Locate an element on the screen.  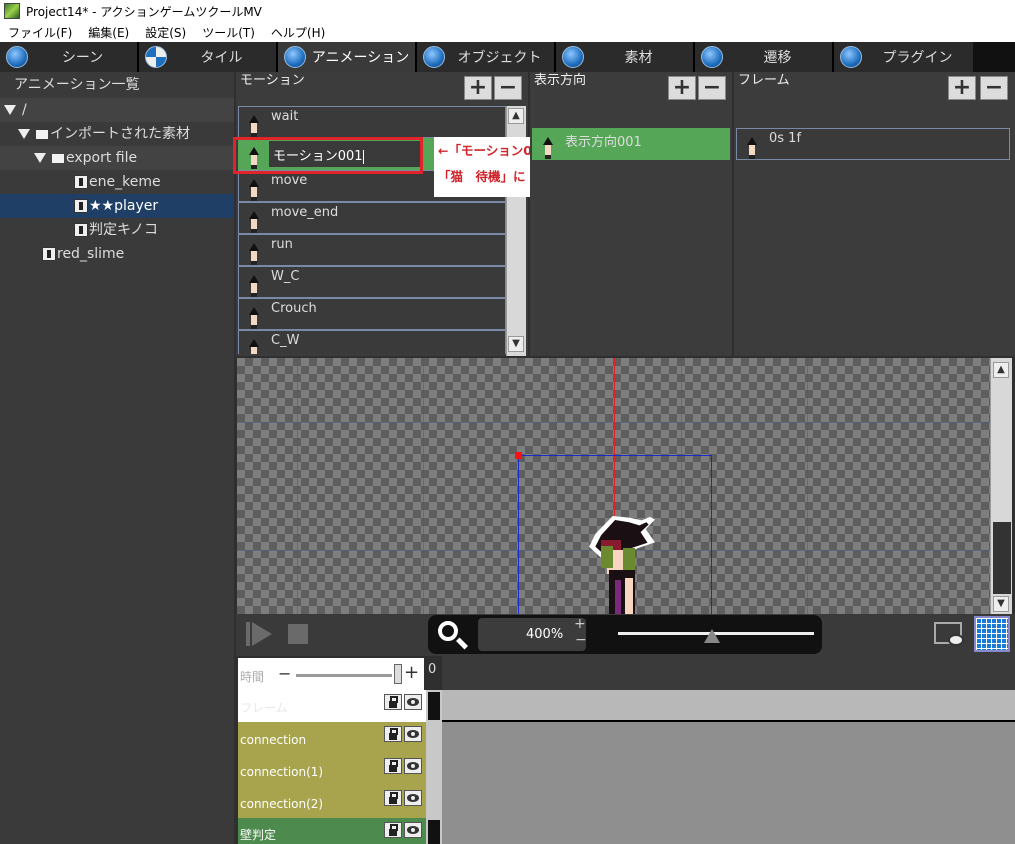
app-icon is located at coordinates (12, 11).